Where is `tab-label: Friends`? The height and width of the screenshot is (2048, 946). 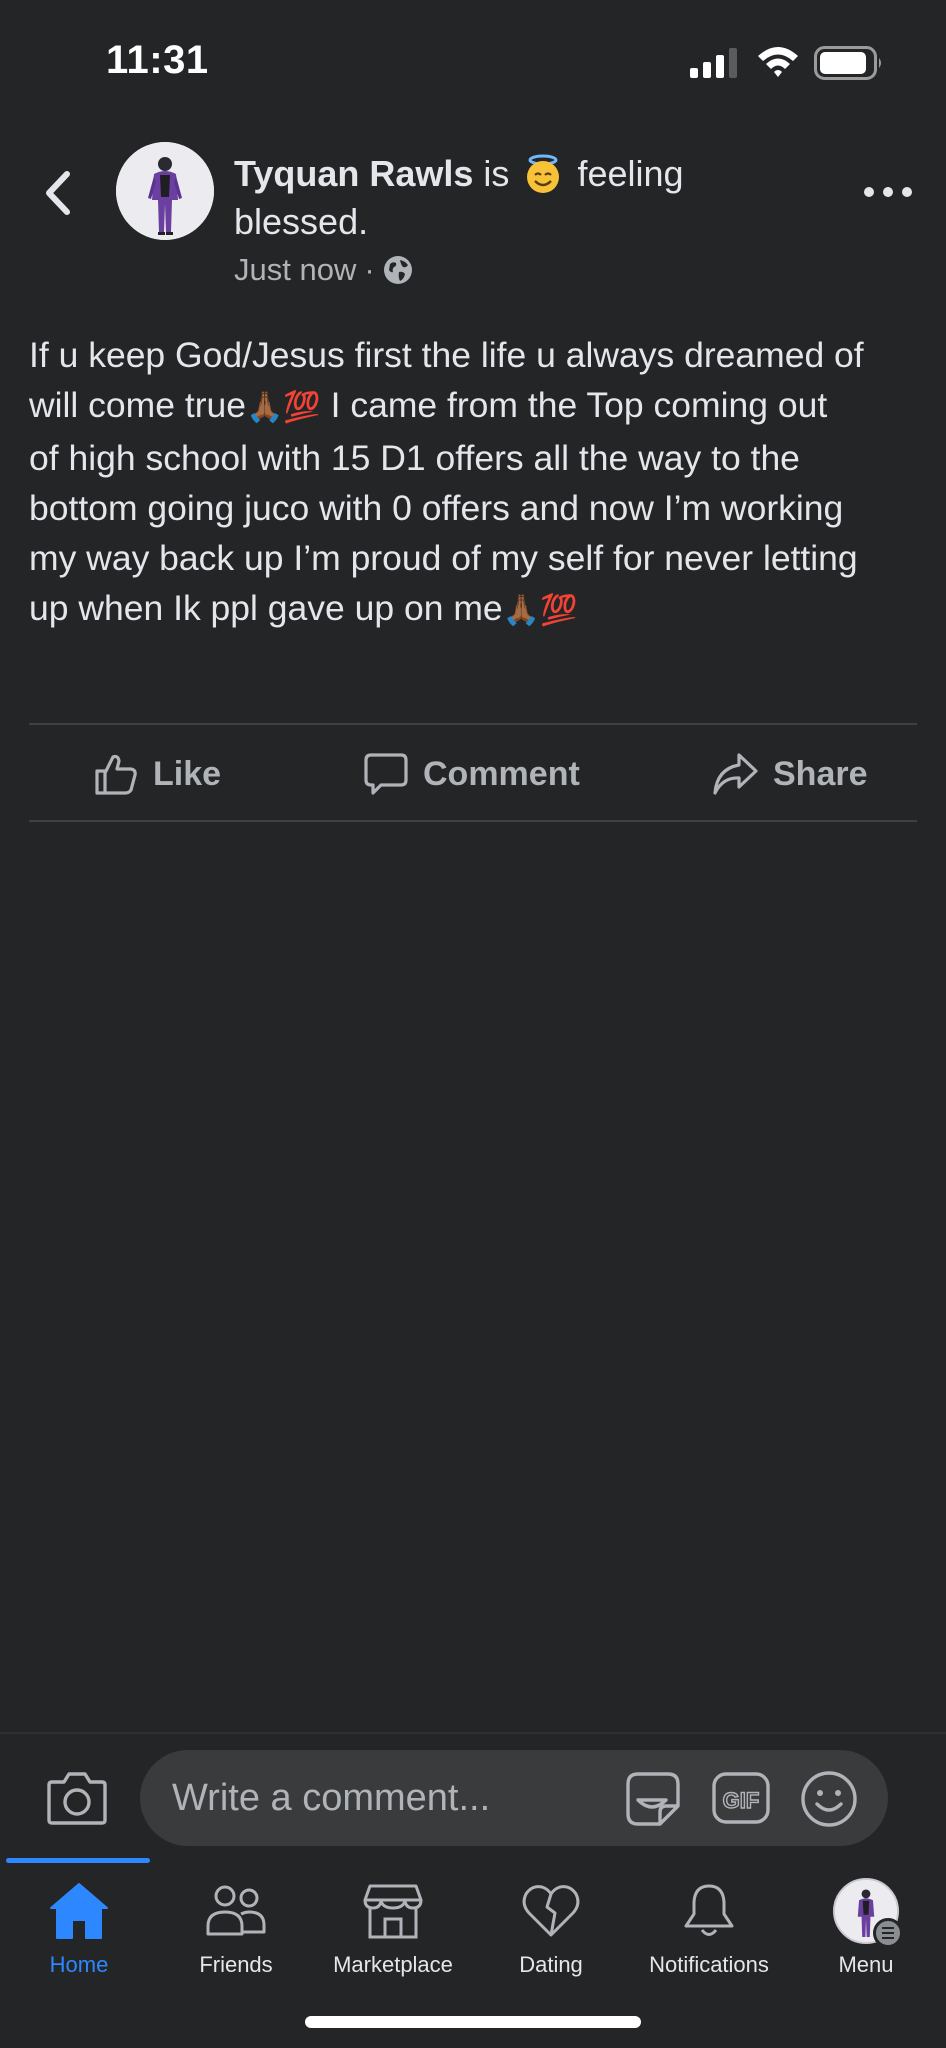 tab-label: Friends is located at coordinates (236, 1964).